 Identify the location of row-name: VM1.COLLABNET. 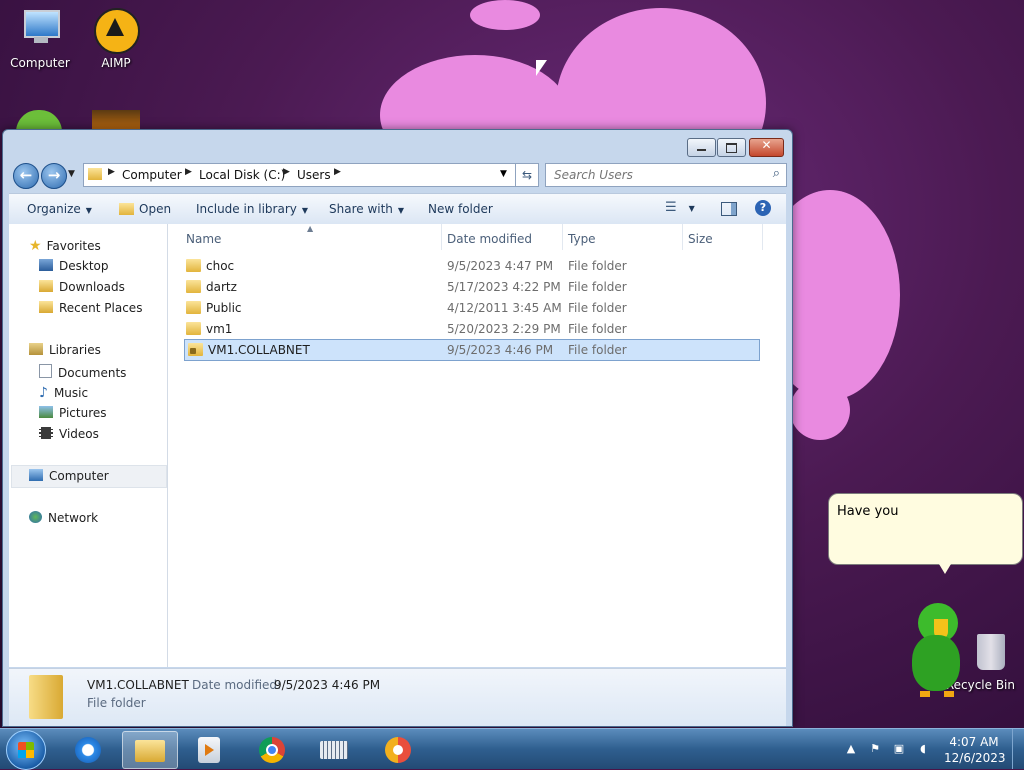
(259, 350).